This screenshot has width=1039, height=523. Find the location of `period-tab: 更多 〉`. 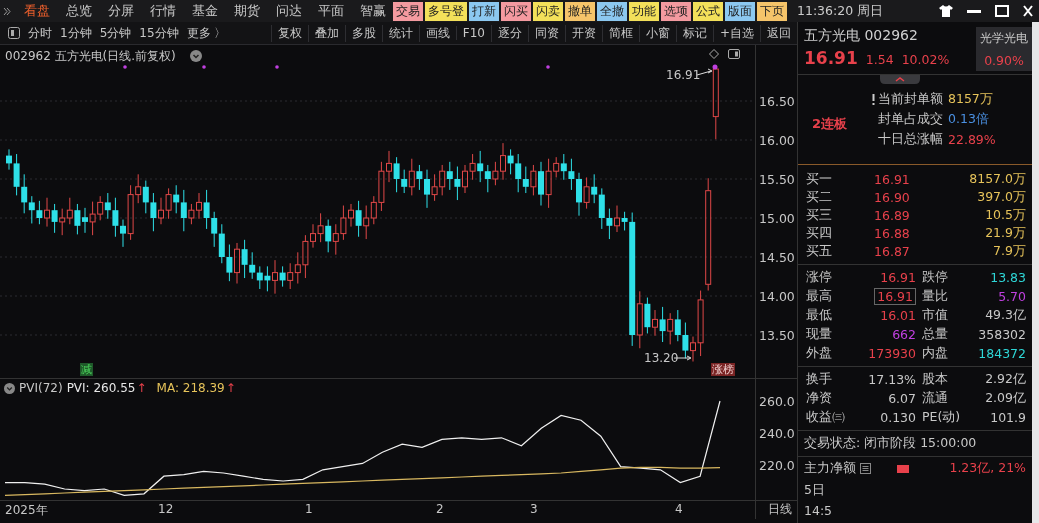

period-tab: 更多 〉 is located at coordinates (206, 33).